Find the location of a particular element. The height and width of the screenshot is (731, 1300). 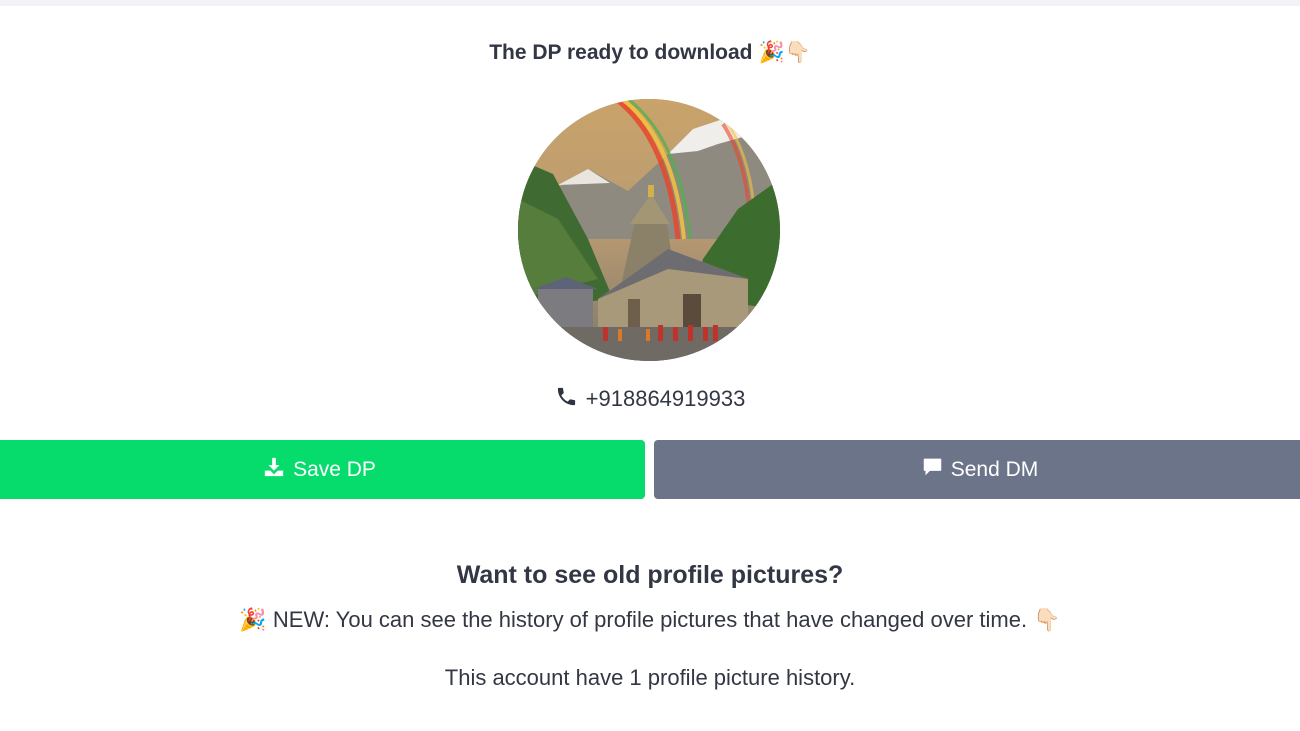

profile-picture is located at coordinates (649, 230).